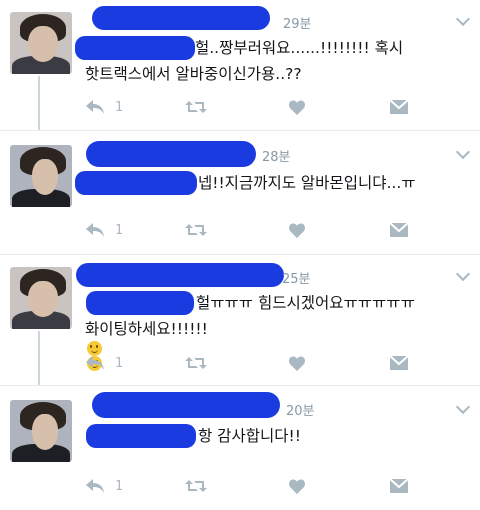 This screenshot has width=480, height=510. I want to click on tweet-text-line: 헐ㅠㅠㅠ 힘드시겠어요ㅠㅠㅠㅠㅠ, so click(305, 303).